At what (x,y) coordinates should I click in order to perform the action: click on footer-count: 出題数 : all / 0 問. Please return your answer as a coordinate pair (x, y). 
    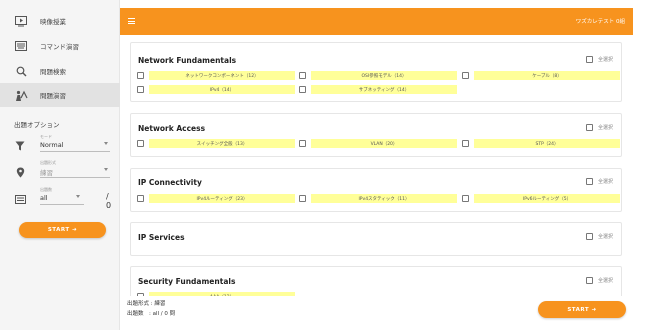
    Looking at the image, I should click on (151, 314).